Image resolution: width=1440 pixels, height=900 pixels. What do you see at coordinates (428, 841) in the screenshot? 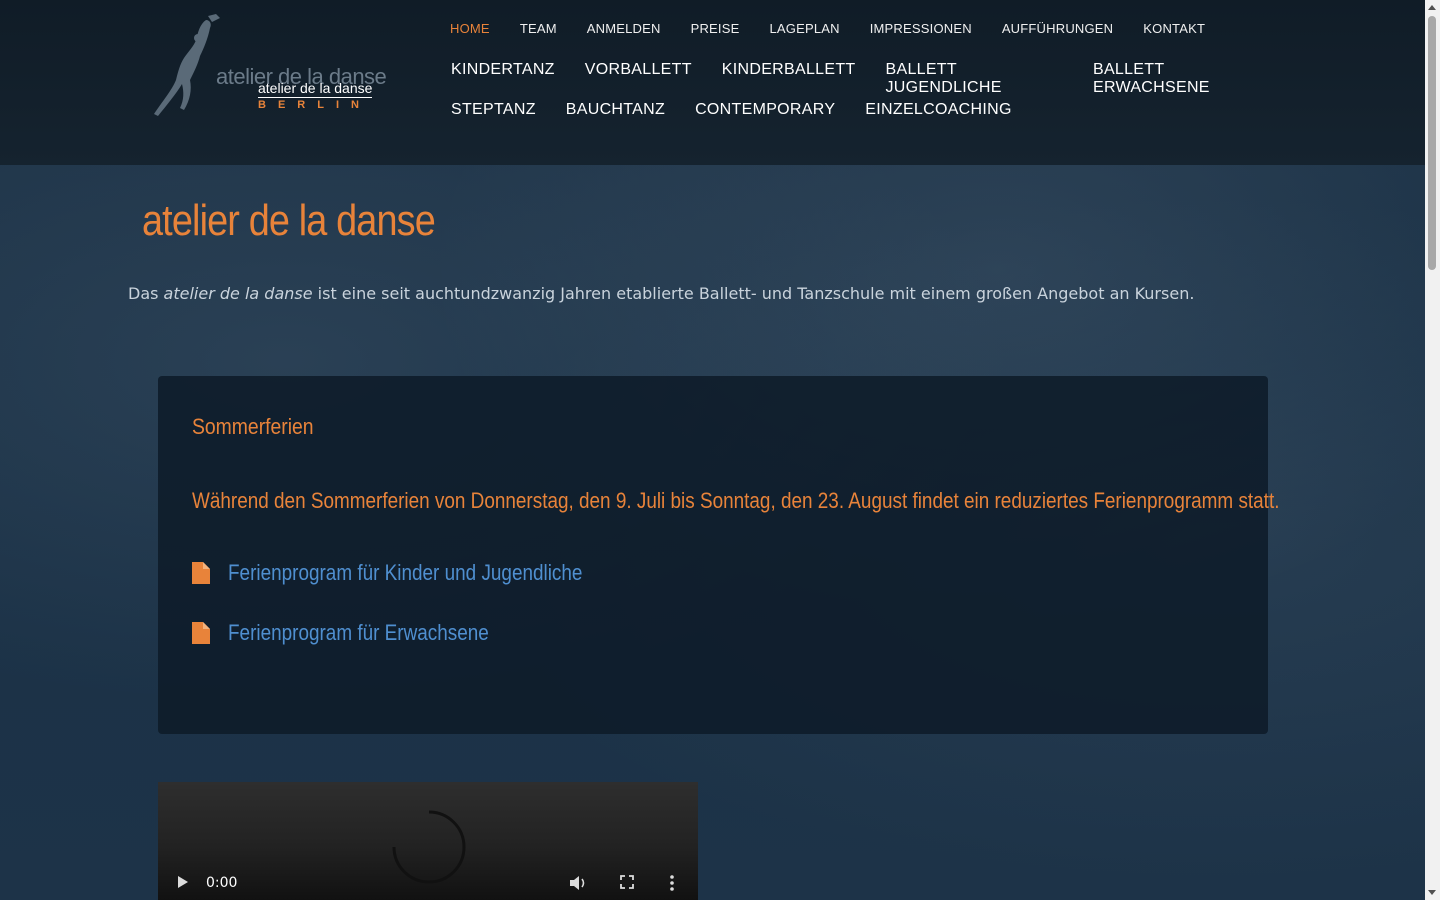
I see `video-player: 0:00` at bounding box center [428, 841].